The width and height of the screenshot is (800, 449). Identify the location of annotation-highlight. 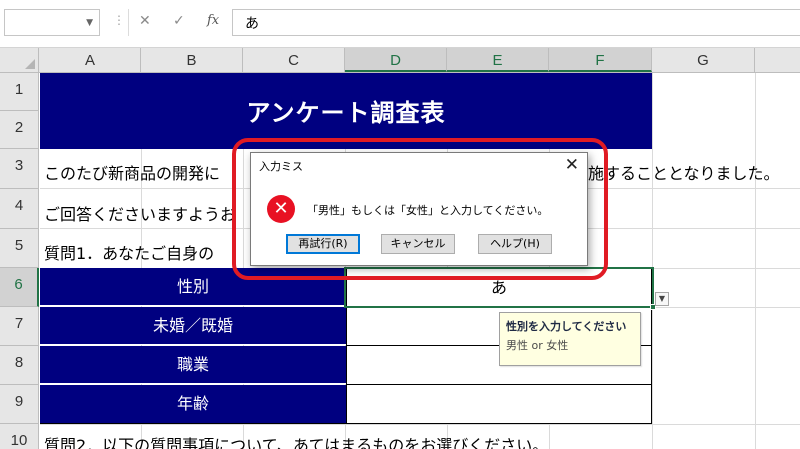
(420, 209).